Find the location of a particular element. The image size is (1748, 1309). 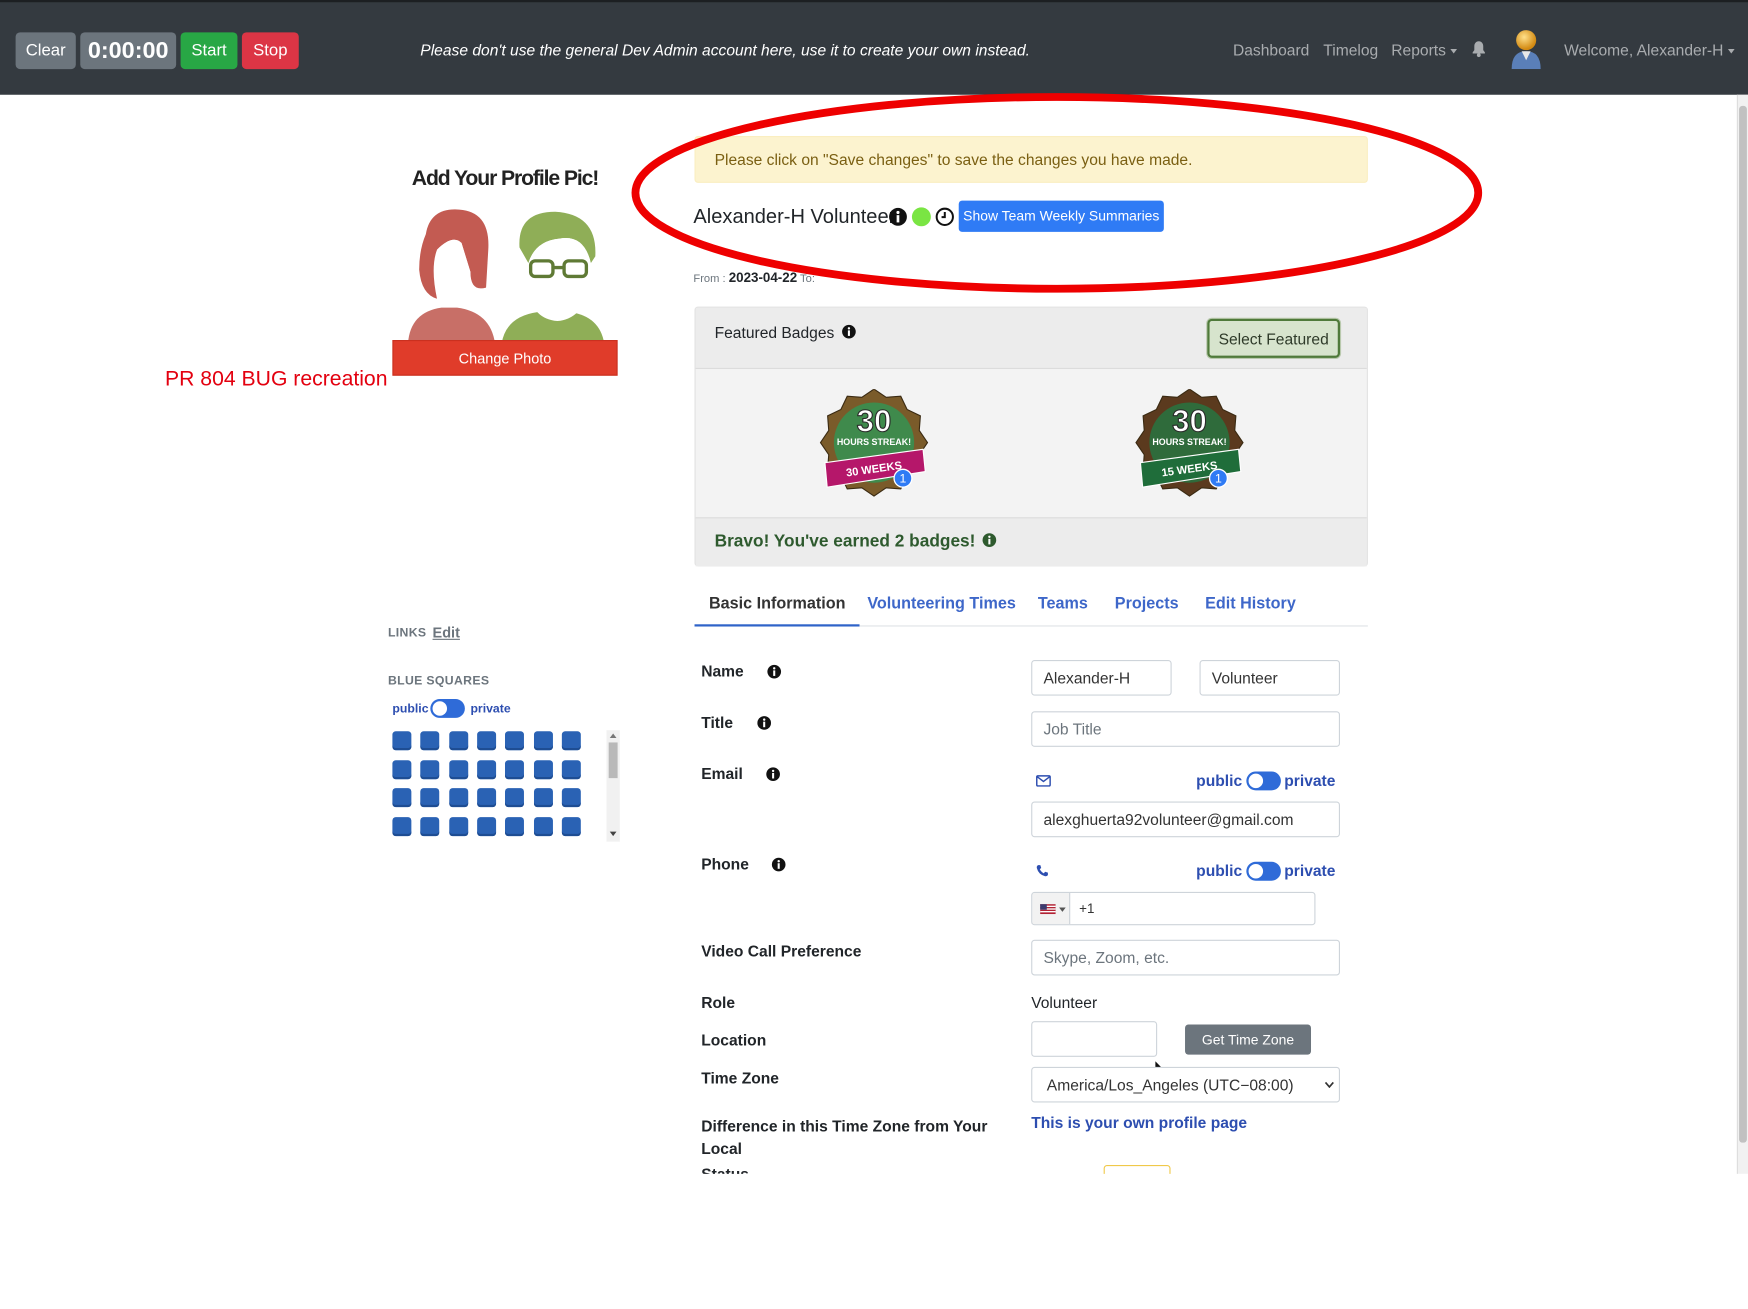

last-name-input: Volunteer is located at coordinates (1269, 677).